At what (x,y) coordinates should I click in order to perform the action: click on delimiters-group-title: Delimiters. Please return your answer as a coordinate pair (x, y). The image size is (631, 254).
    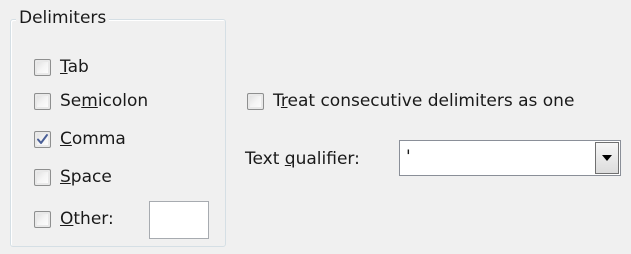
    Looking at the image, I should click on (63, 18).